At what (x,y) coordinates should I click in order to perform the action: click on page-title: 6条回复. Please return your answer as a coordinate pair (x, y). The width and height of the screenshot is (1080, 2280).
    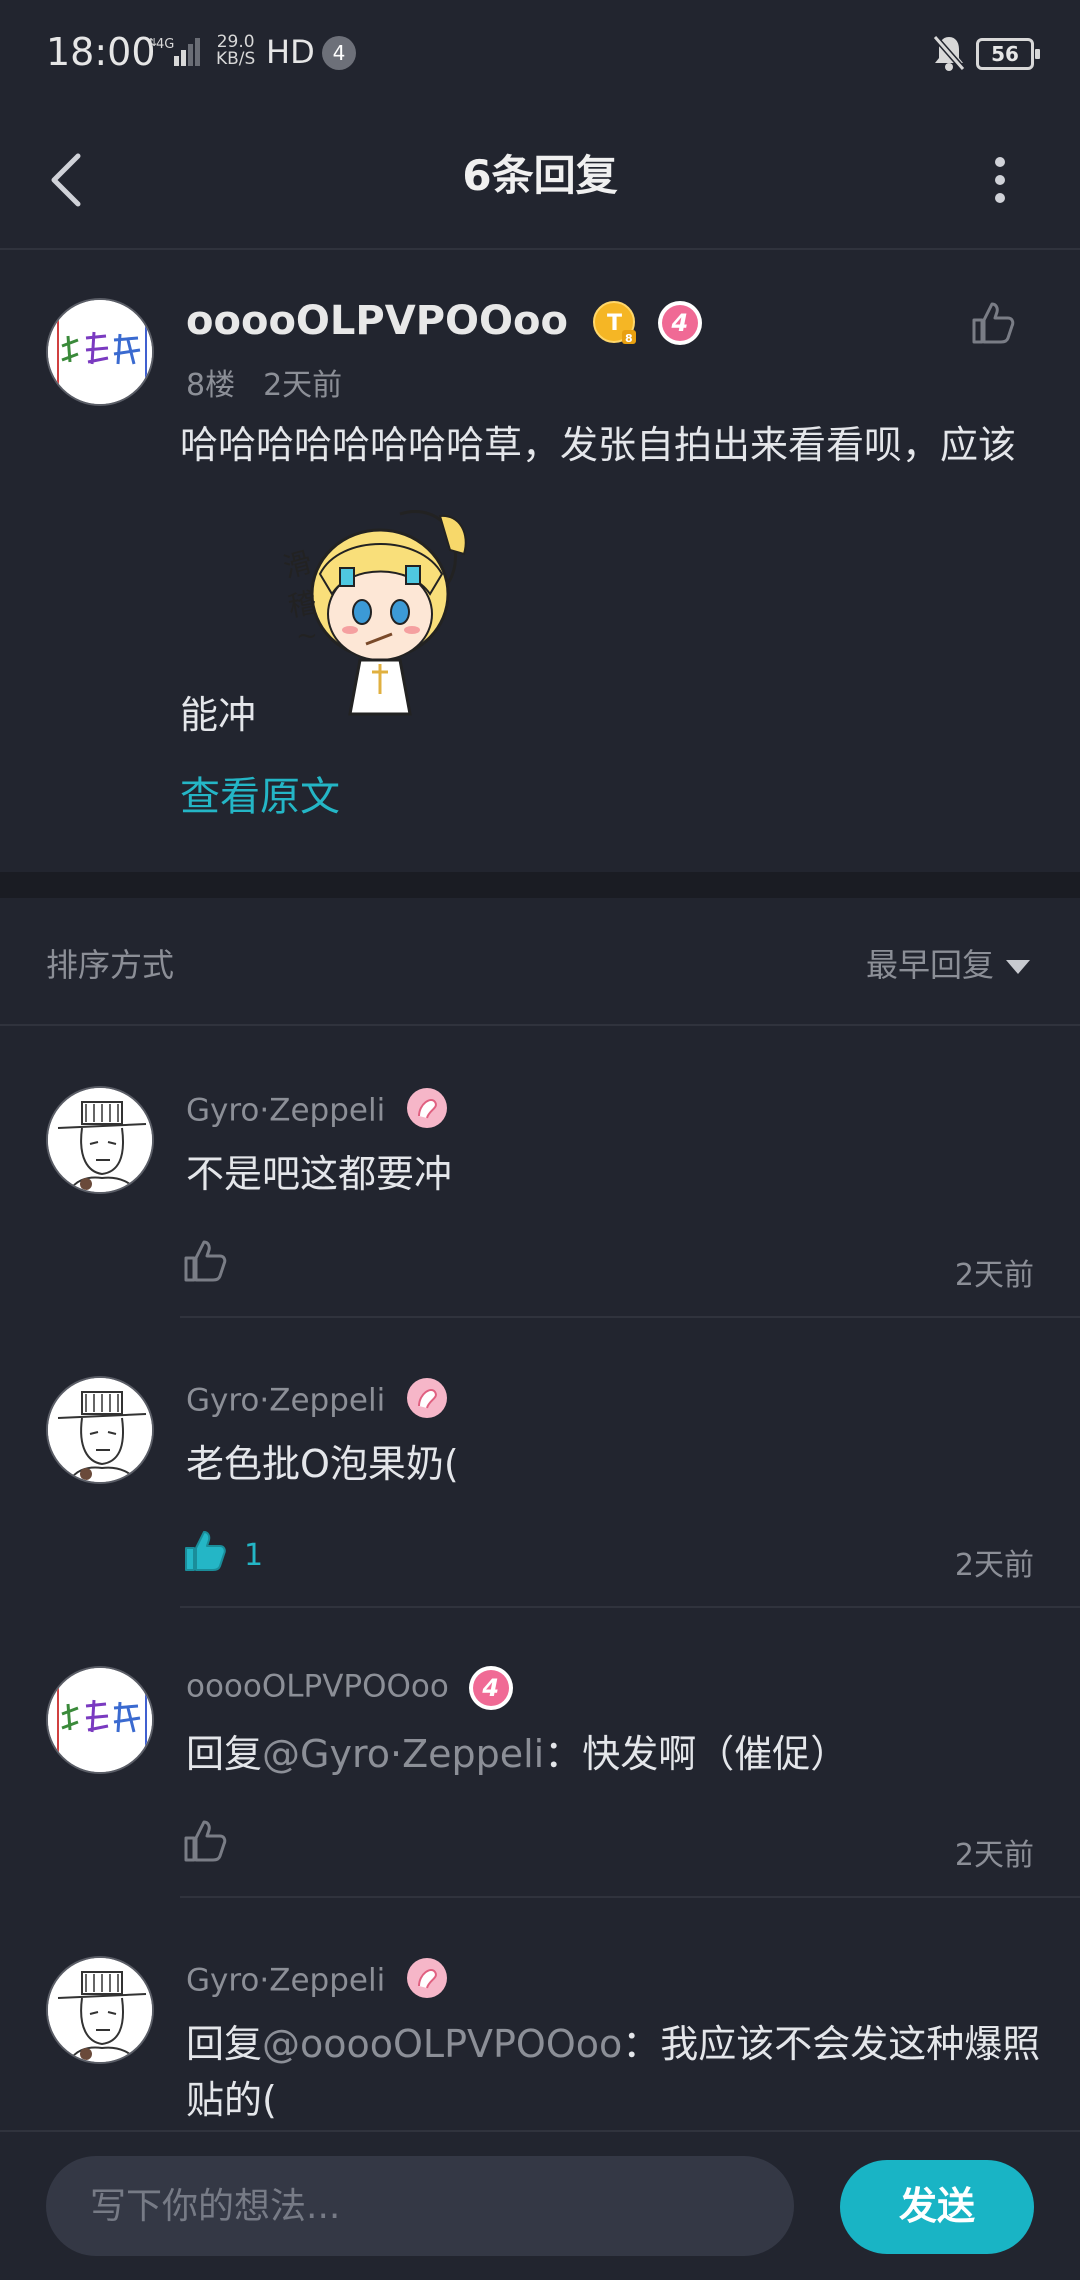
    Looking at the image, I should click on (540, 175).